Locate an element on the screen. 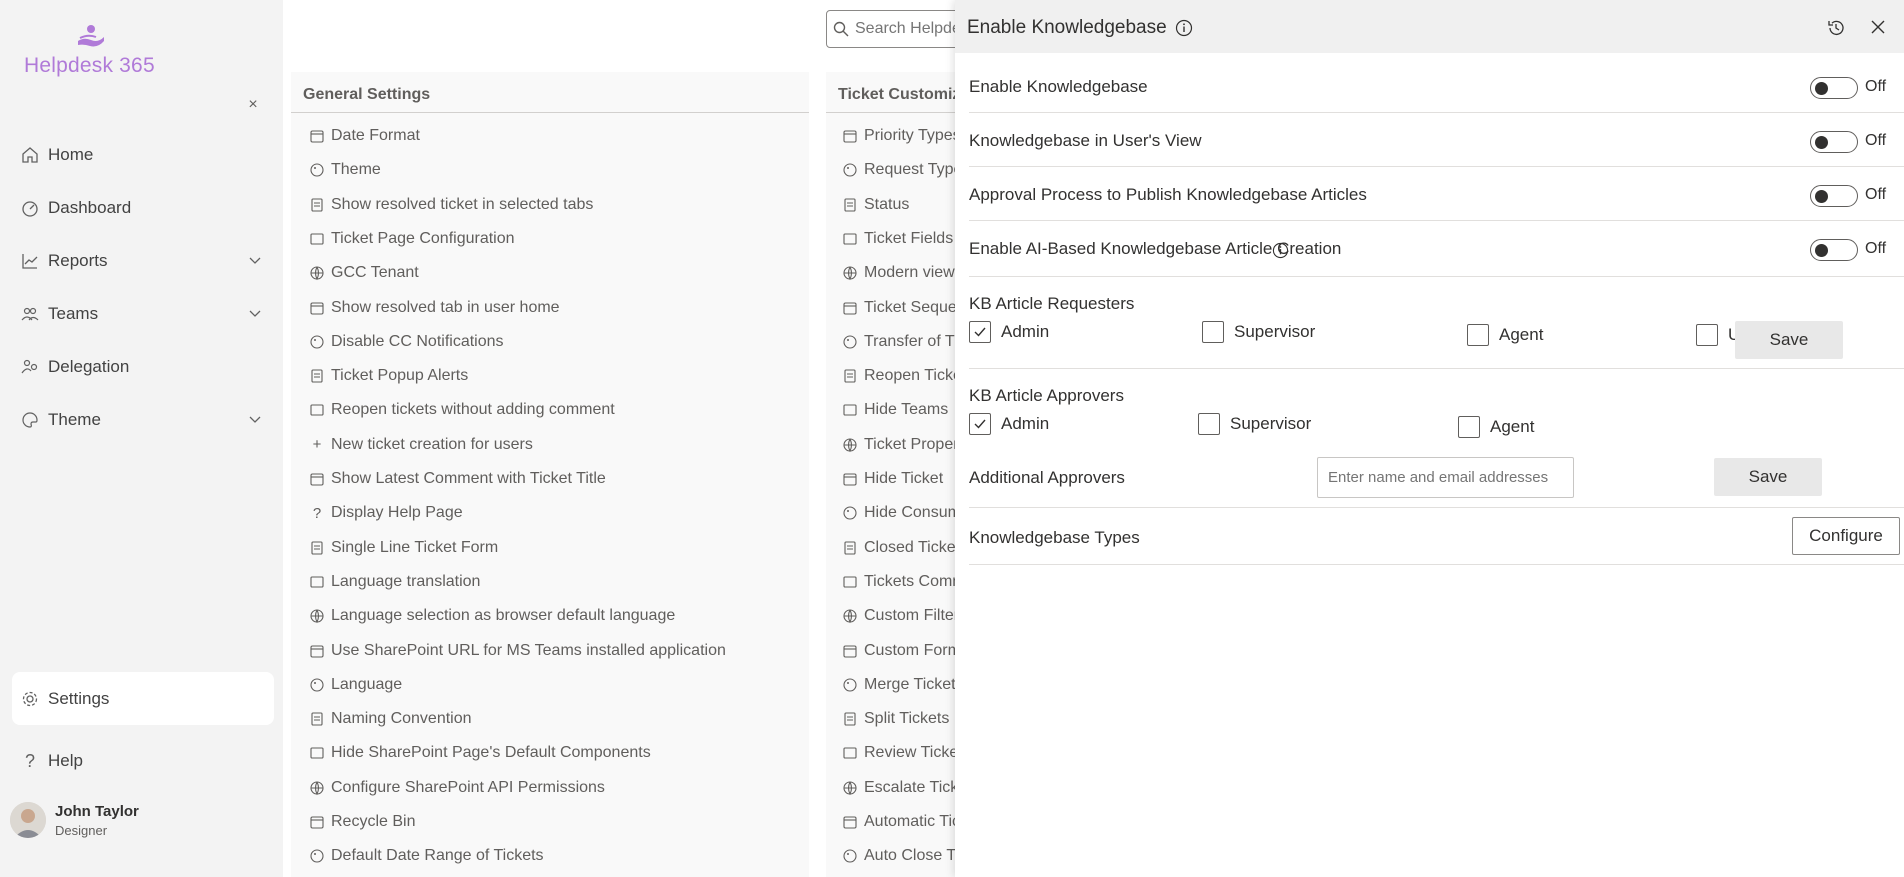 The image size is (1904, 877). approvers-save-button: Save is located at coordinates (1768, 477).